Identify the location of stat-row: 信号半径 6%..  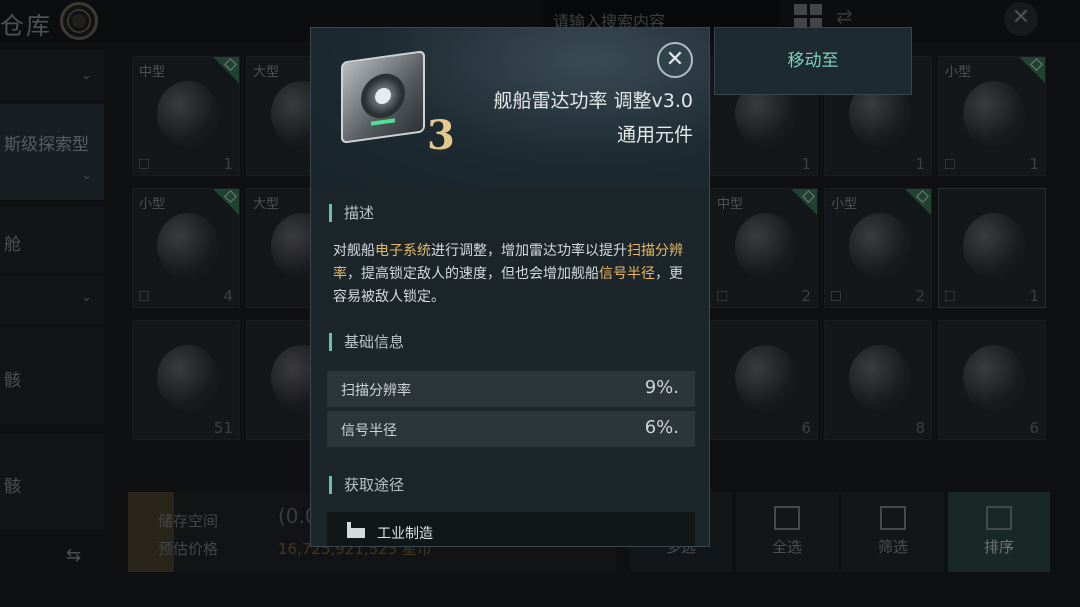
(511, 429).